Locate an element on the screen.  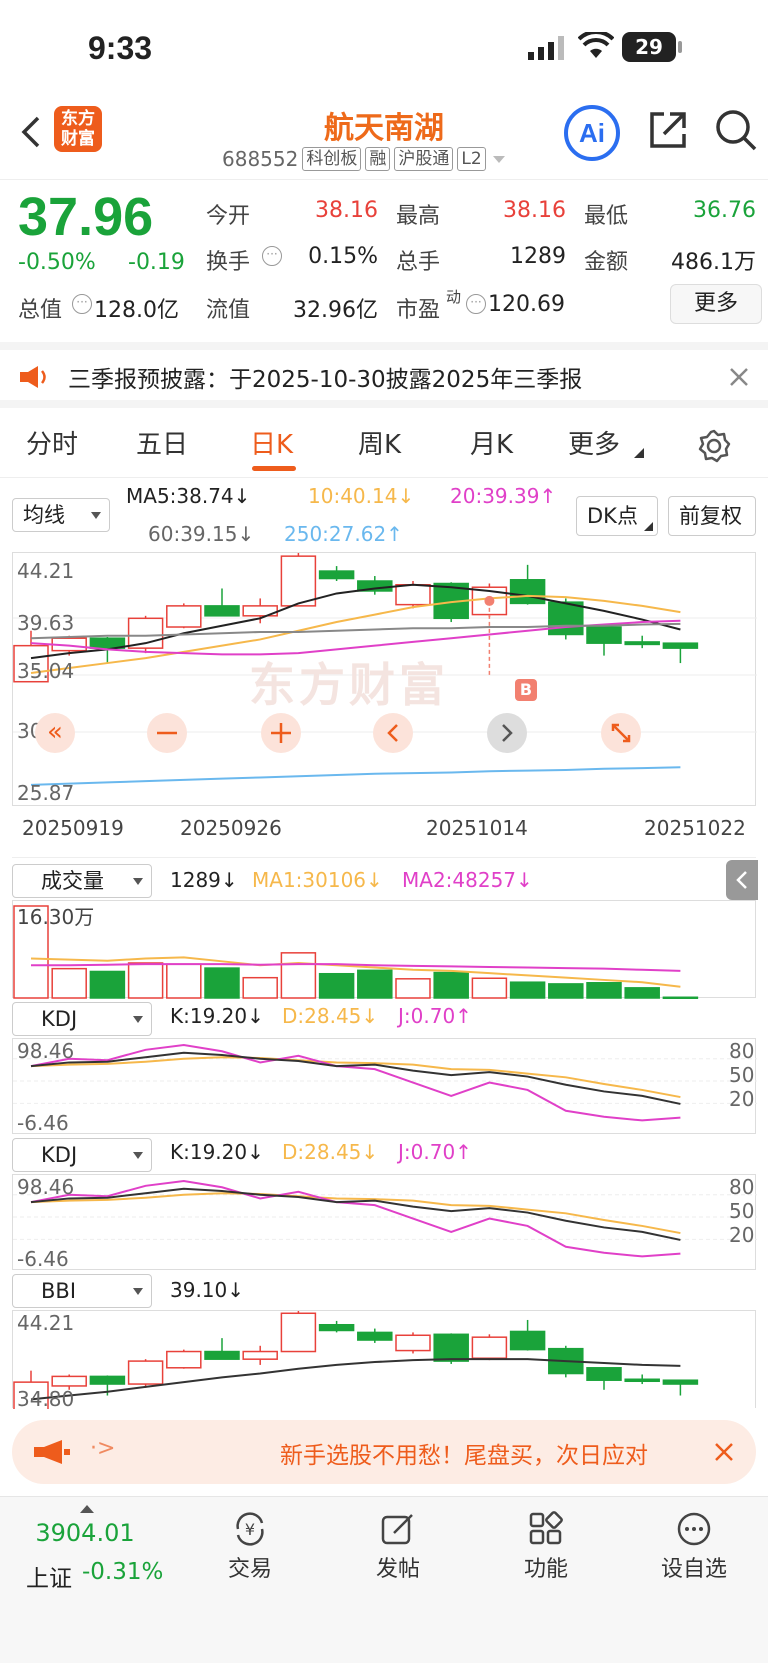
date-axis: 20250919 20250926 20251014 20251022 is located at coordinates (384, 832).